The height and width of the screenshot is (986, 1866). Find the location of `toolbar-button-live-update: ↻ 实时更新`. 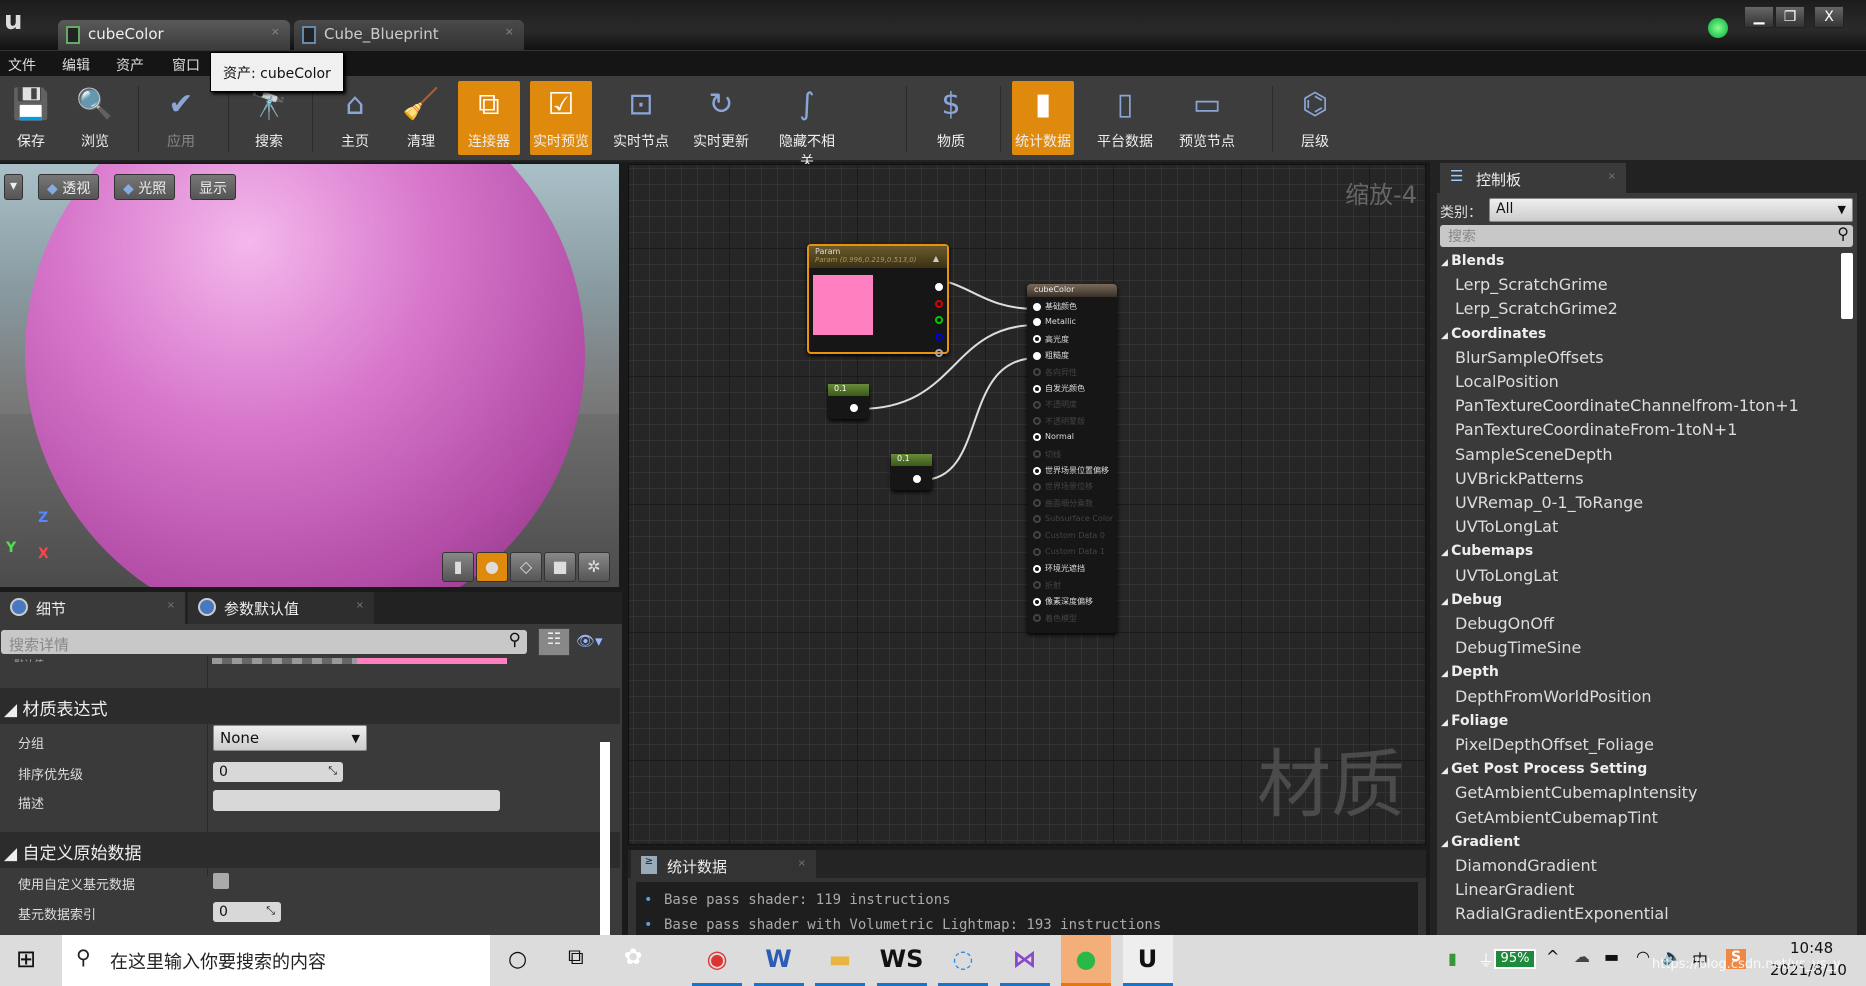

toolbar-button-live-update: ↻ 实时更新 is located at coordinates (721, 118).